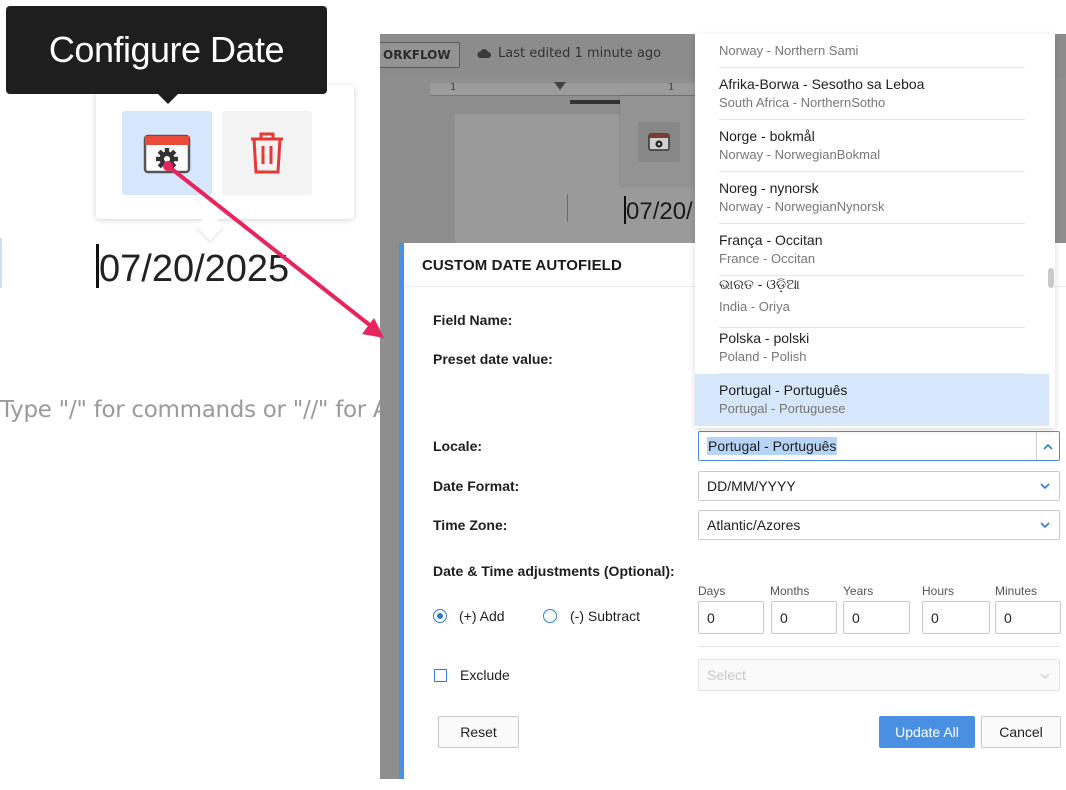 The height and width of the screenshot is (790, 1066). I want to click on annotation-arrow, so click(273, 249).